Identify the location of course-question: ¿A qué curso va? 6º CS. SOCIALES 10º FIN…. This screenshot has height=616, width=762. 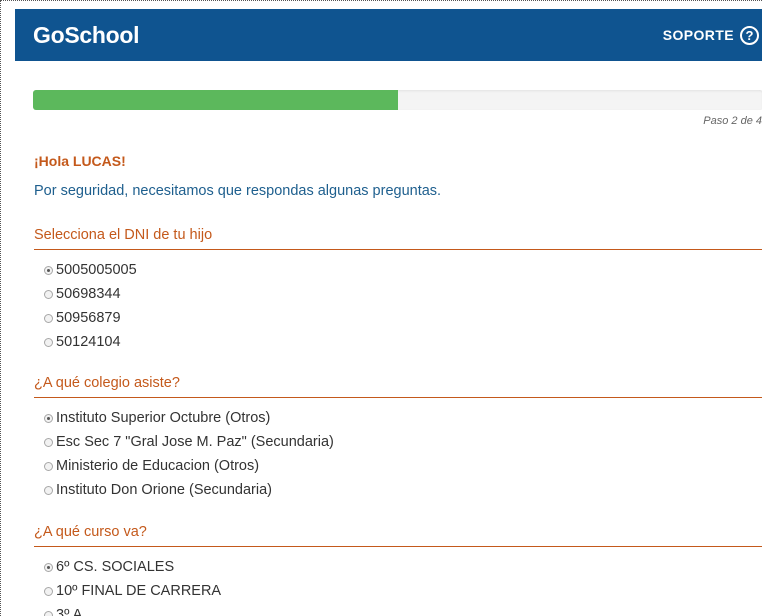
(398, 570).